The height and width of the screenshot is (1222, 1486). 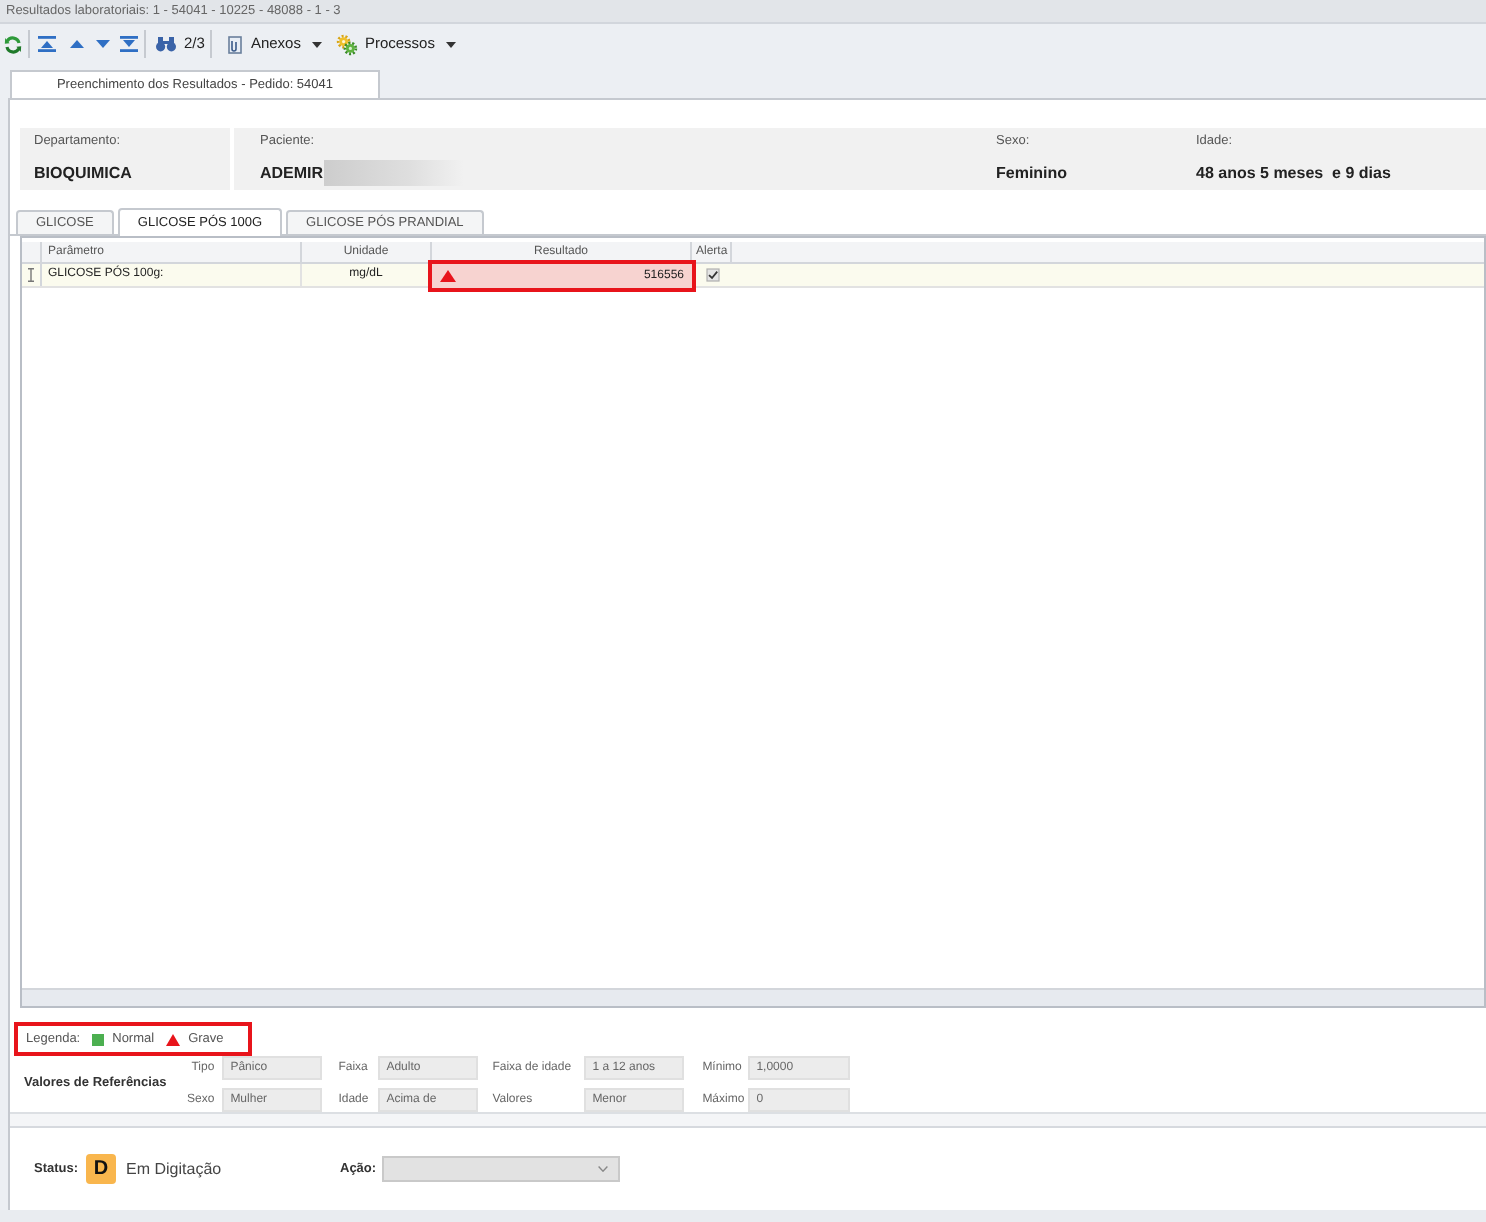 What do you see at coordinates (101, 1169) in the screenshot?
I see `status-badge: D` at bounding box center [101, 1169].